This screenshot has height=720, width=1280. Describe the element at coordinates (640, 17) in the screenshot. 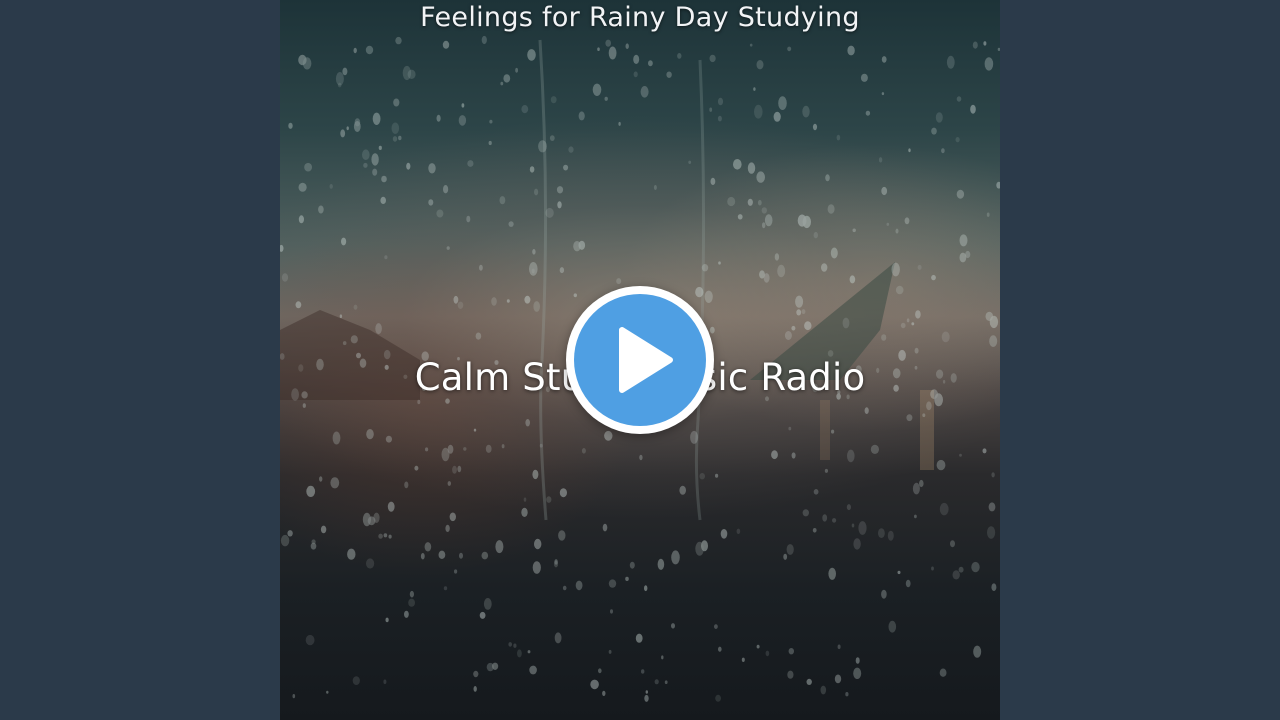

I see `video-title: Feelings for Rainy Day Studying` at that location.